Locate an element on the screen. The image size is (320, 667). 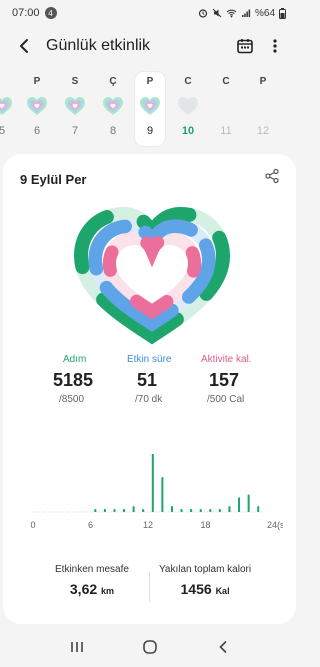
alarm-icon is located at coordinates (203, 13).